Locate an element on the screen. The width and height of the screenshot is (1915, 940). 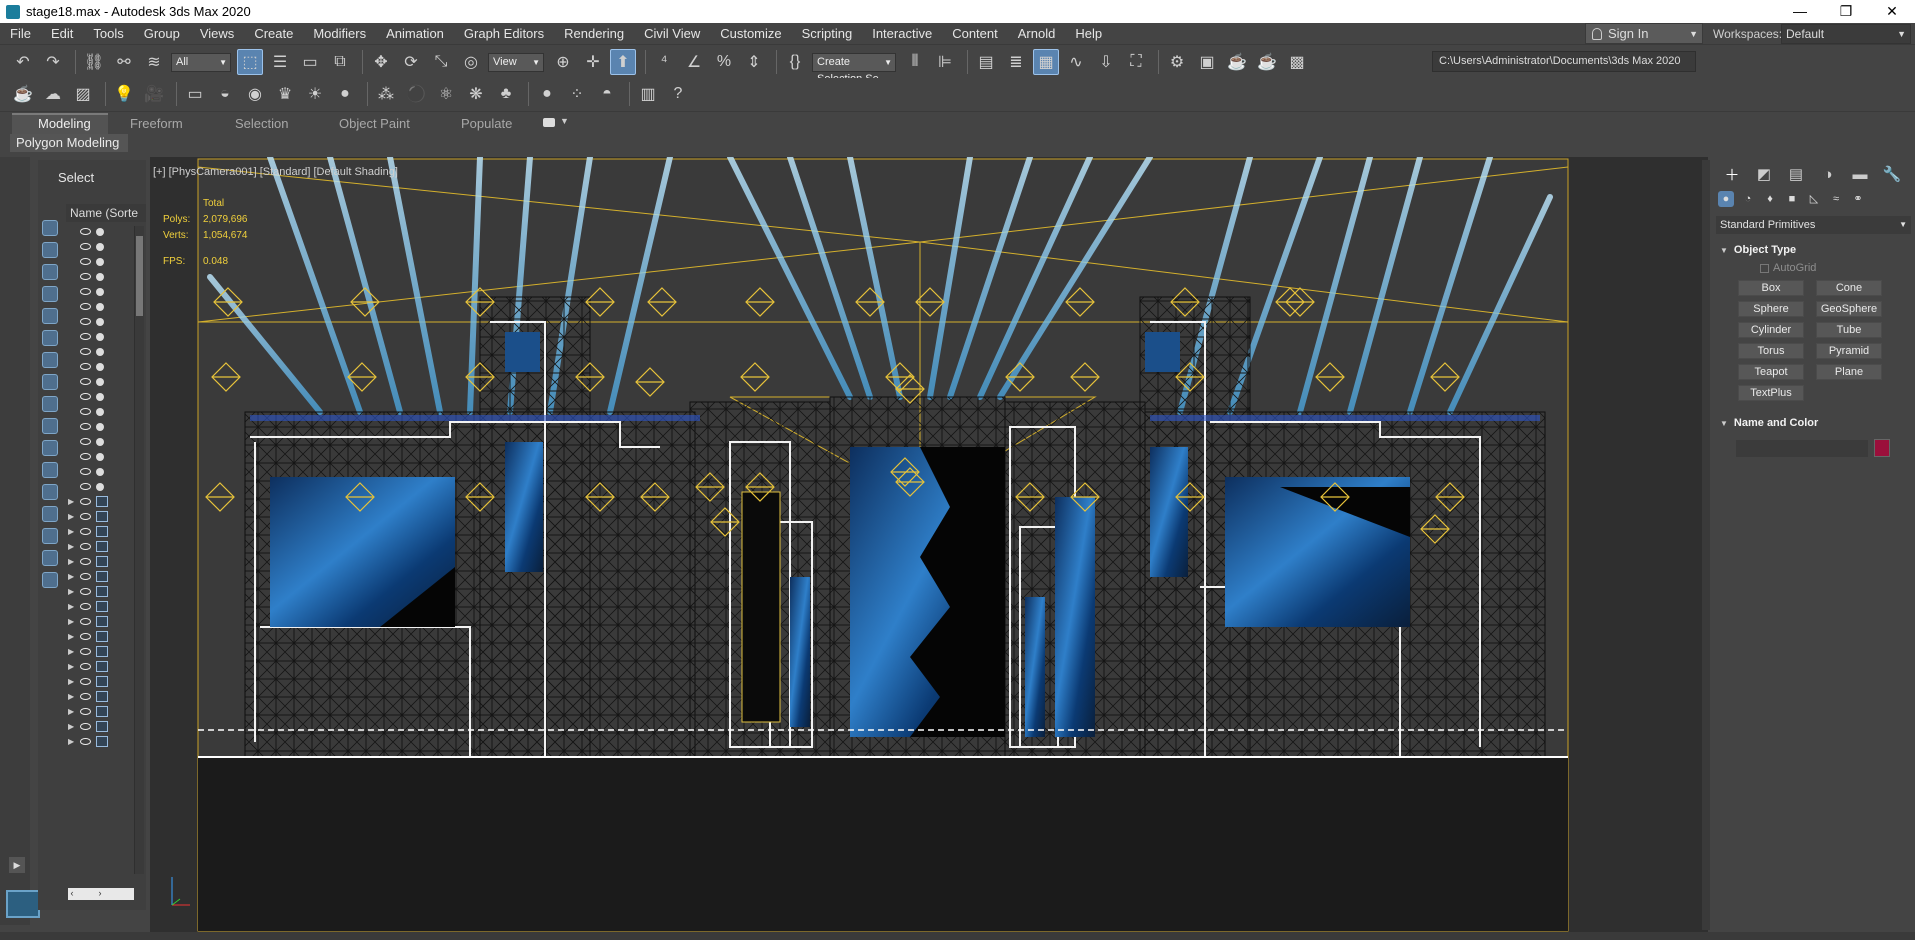
menu-file: File is located at coordinates (20, 33).